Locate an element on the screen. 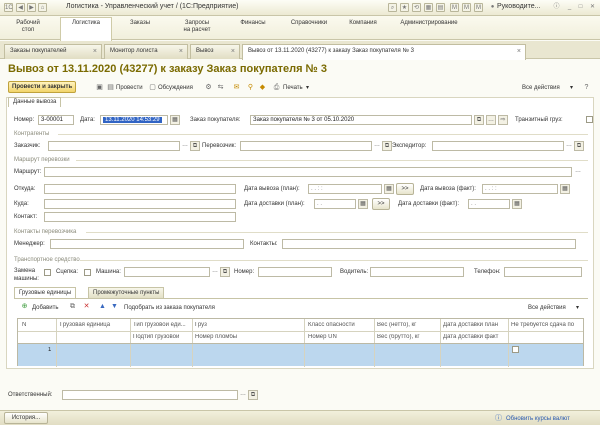  post-button: Провести is located at coordinates (129, 88).